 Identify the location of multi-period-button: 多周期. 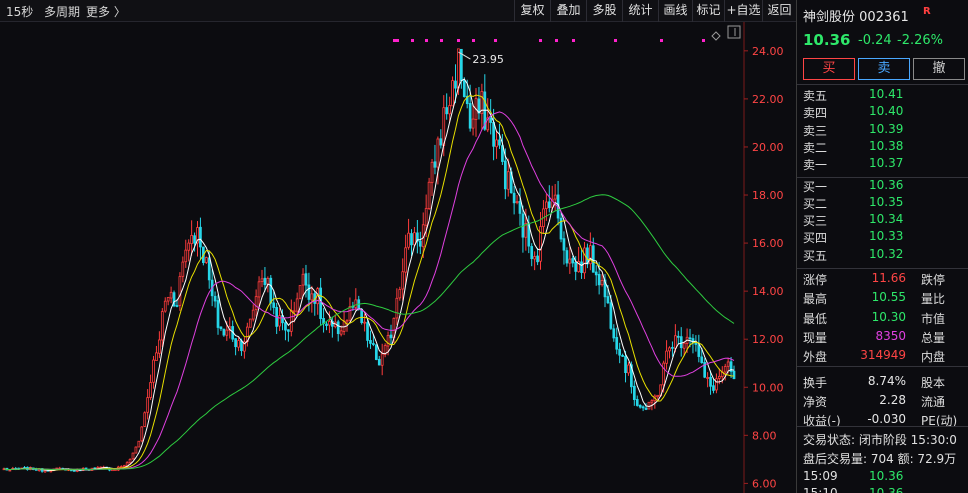
(62, 11).